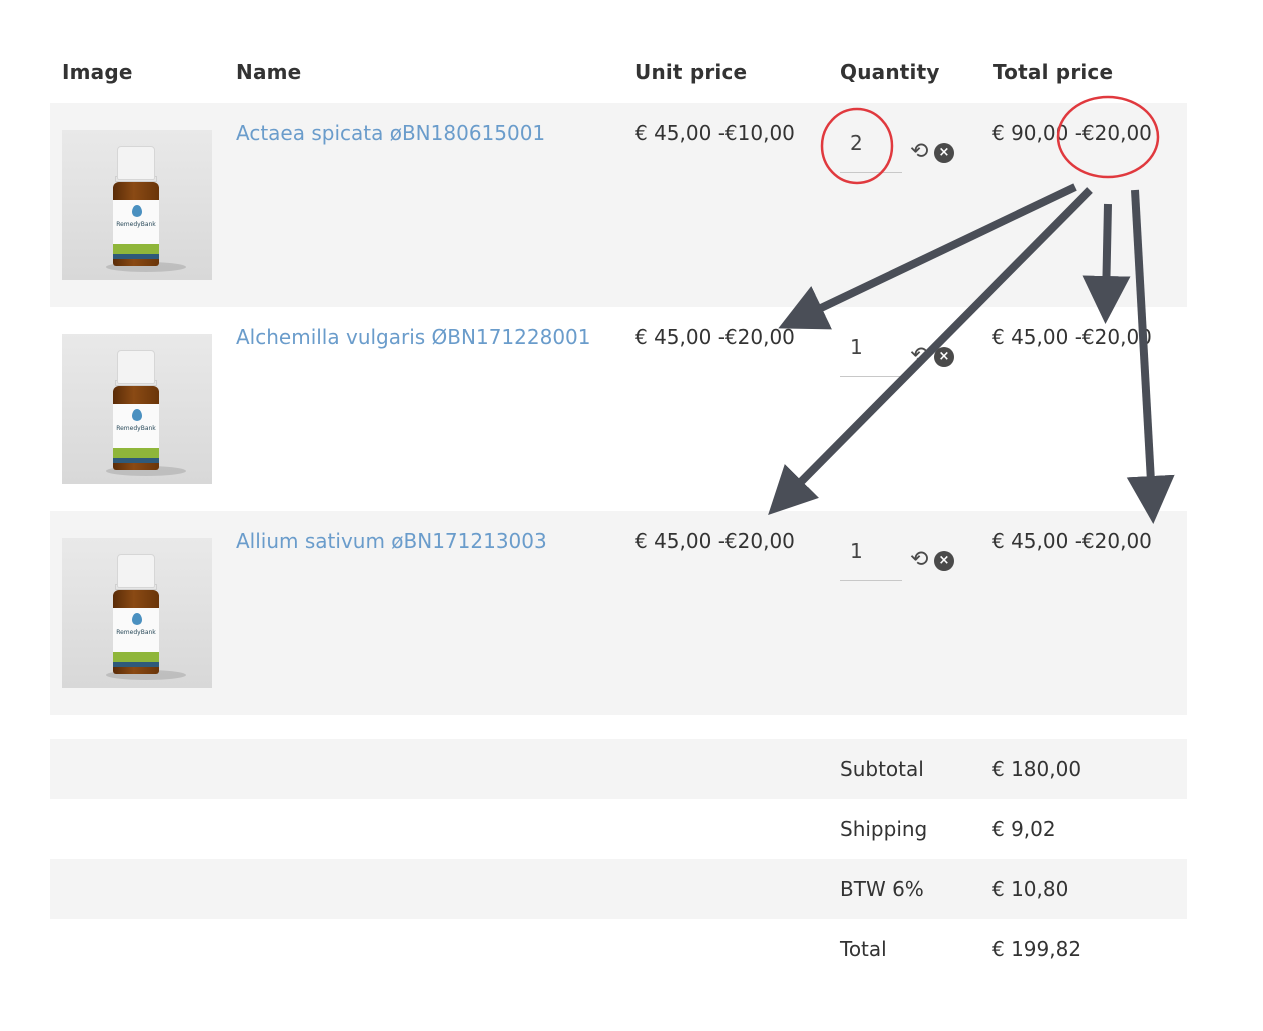 The width and height of the screenshot is (1263, 1031). I want to click on total-highlight-circle, so click(1108, 137).